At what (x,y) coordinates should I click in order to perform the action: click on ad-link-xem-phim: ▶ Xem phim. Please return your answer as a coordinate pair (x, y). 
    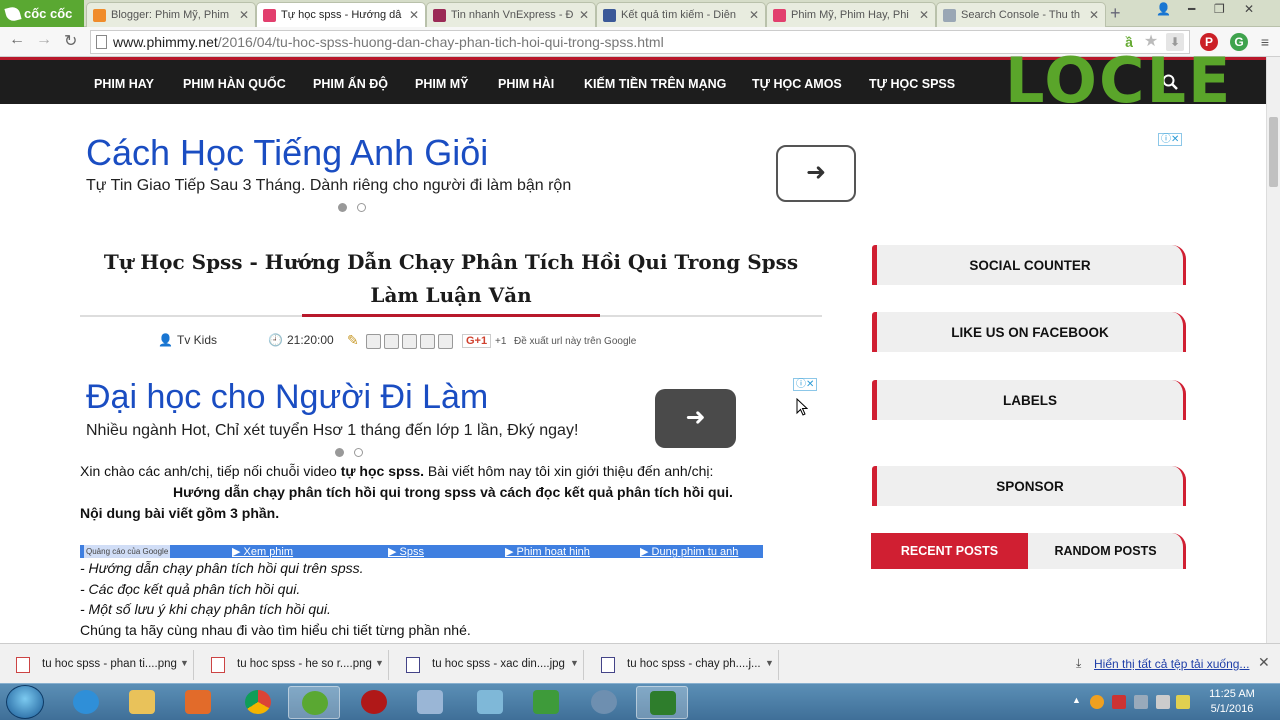
    Looking at the image, I should click on (262, 551).